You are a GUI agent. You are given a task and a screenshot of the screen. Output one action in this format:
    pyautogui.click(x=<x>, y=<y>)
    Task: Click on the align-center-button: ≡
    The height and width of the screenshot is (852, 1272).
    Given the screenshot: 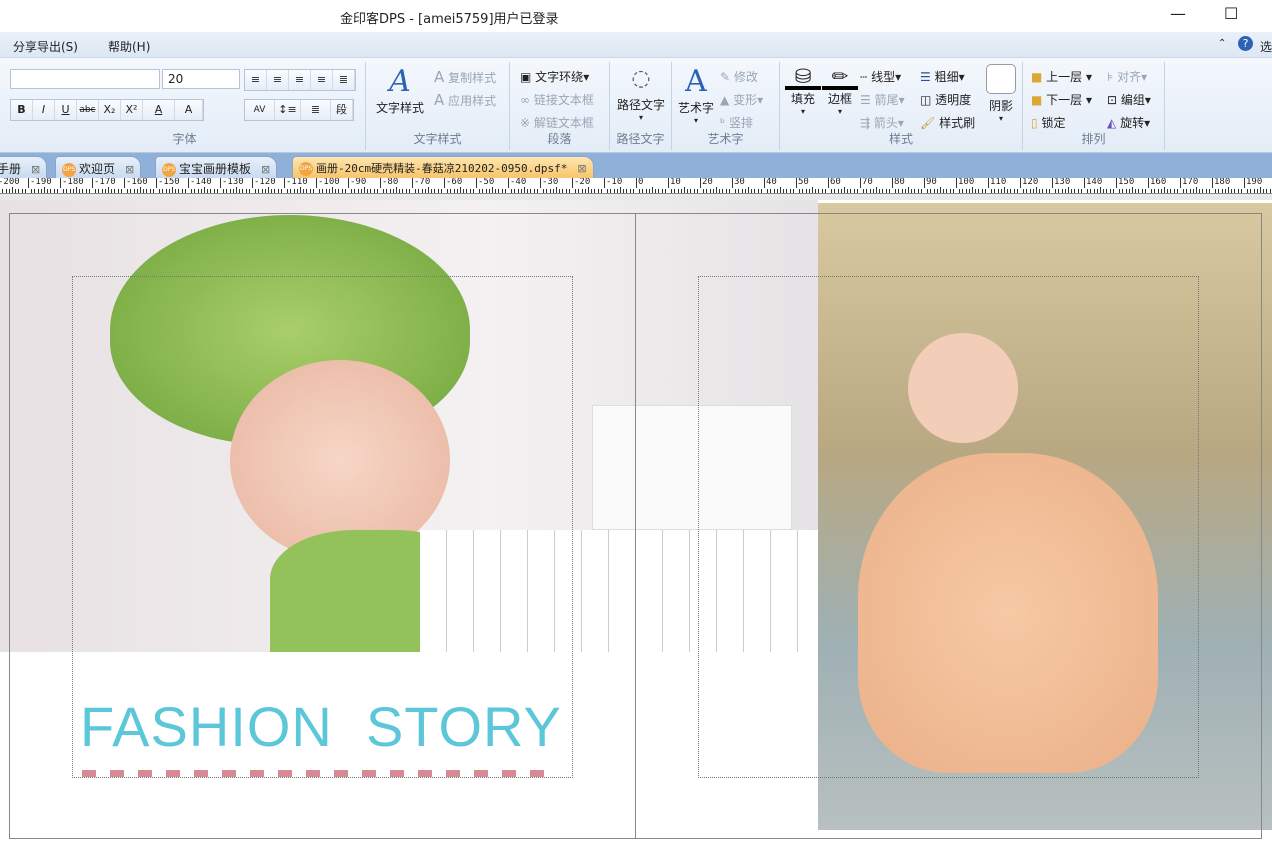 What is the action you would take?
    pyautogui.click(x=278, y=80)
    